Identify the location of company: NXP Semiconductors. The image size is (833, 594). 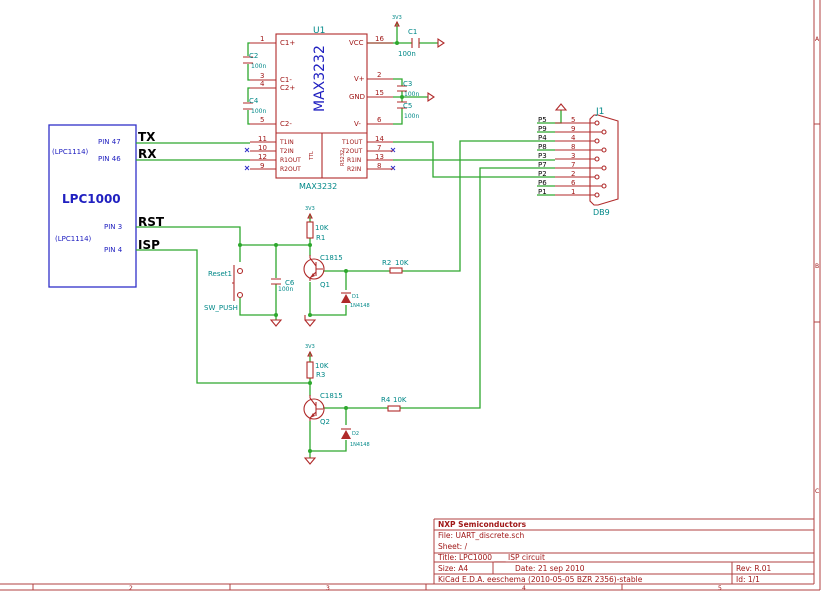
(482, 524).